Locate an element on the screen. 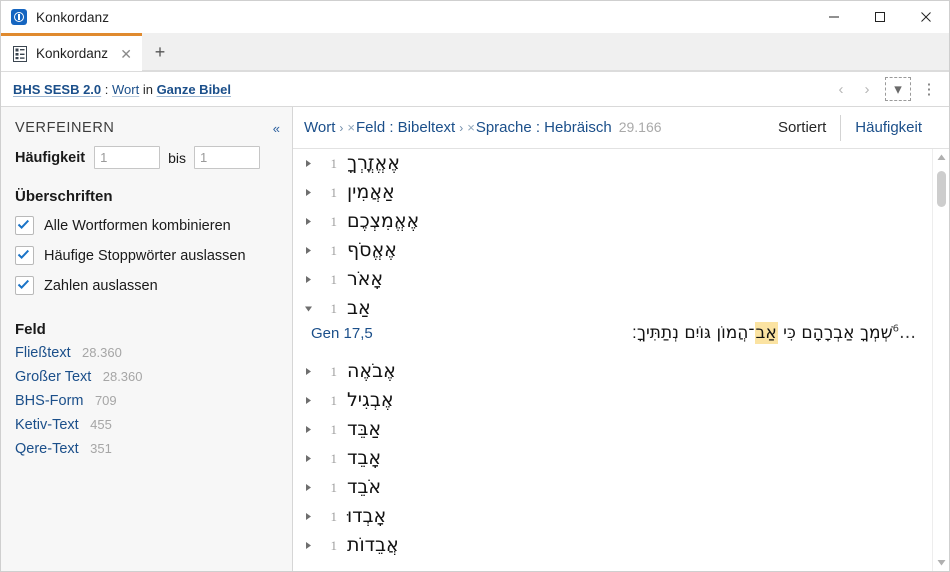 The height and width of the screenshot is (572, 950). remove-filter-icon-2: × is located at coordinates (471, 127).